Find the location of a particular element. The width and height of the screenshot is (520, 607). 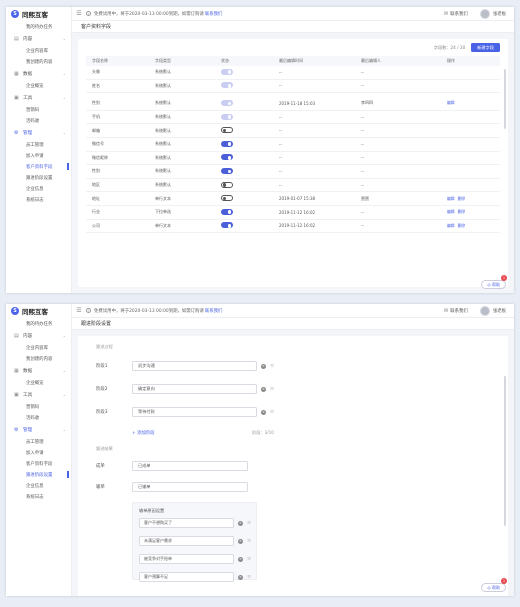

result-row: 输单 已输单 is located at coordinates (172, 487).